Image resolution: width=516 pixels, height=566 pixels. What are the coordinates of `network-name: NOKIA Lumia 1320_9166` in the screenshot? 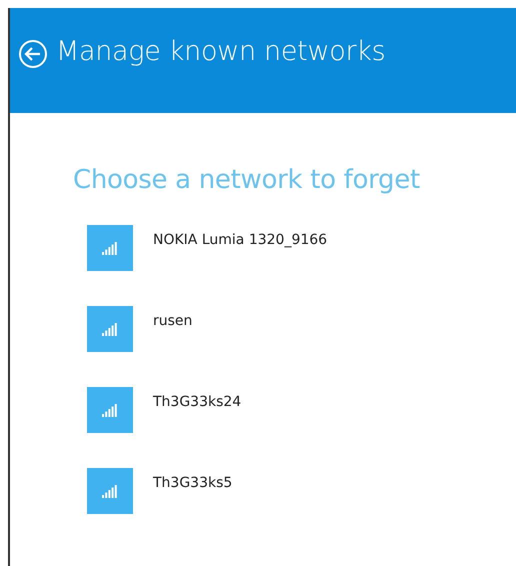 It's located at (240, 240).